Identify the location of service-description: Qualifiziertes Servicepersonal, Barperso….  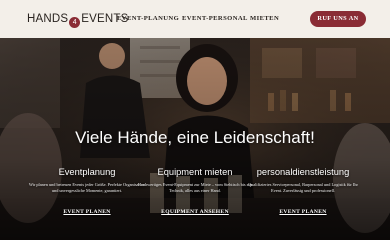
(303, 187).